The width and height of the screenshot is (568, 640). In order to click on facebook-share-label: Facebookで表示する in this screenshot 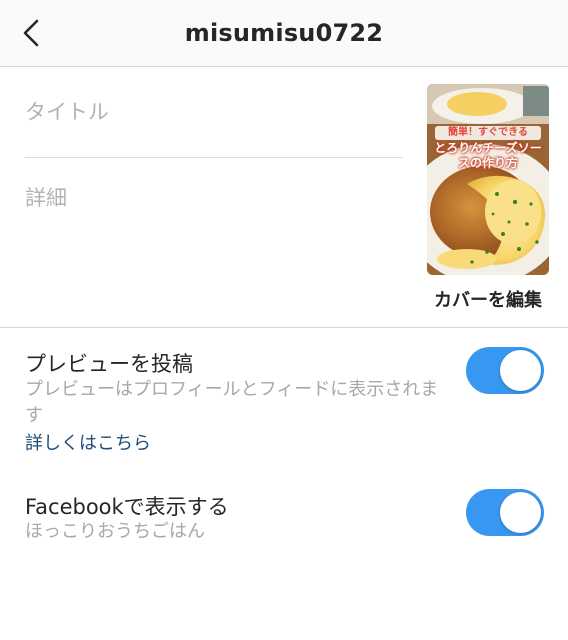, I will do `click(127, 507)`.